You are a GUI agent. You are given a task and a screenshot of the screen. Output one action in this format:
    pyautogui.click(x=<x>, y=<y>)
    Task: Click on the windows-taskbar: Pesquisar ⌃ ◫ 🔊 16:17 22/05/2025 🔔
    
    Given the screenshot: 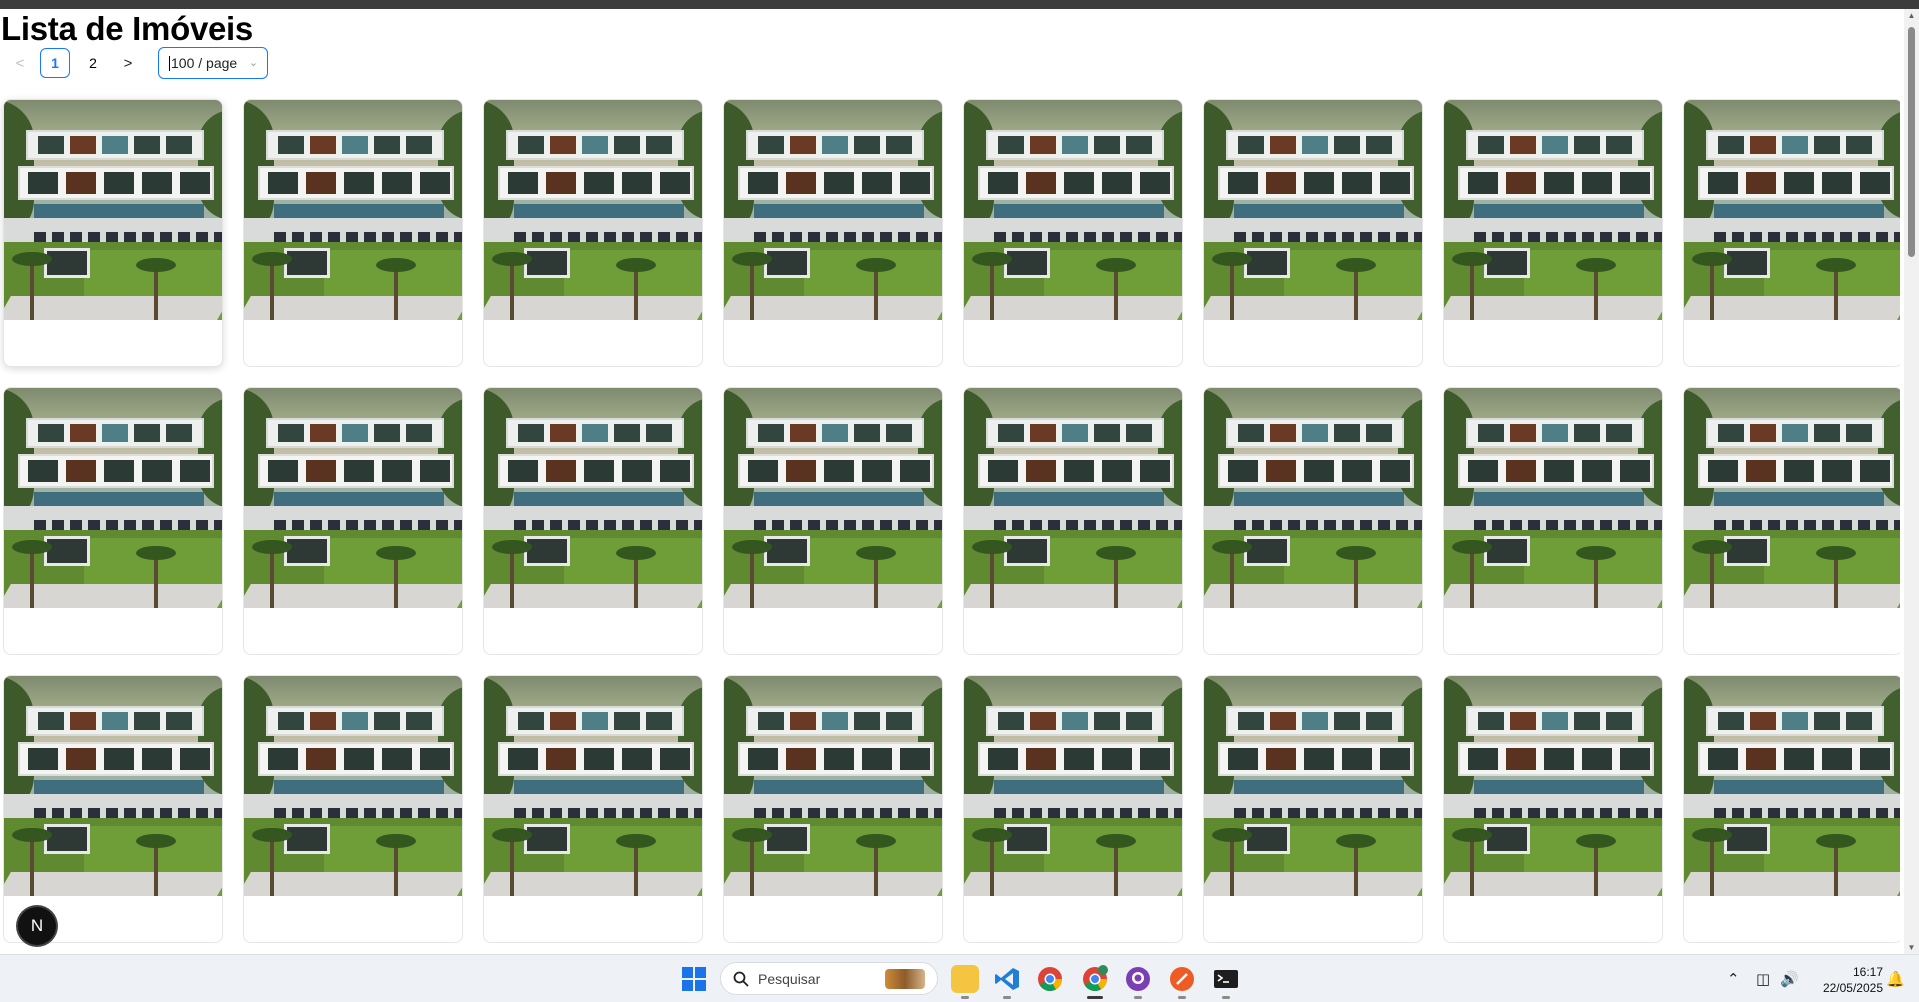 What is the action you would take?
    pyautogui.click(x=959, y=978)
    